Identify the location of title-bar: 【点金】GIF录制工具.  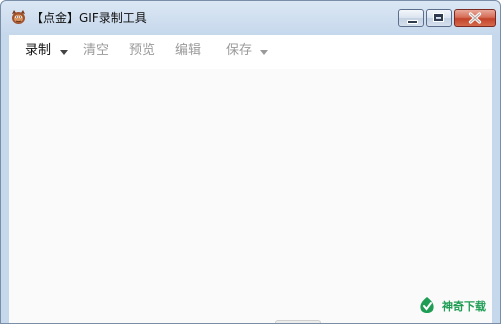
(250, 18).